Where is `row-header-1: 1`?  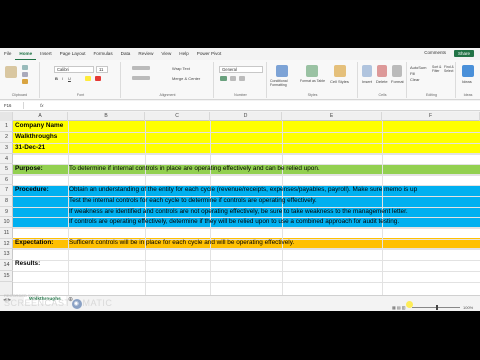 row-header-1: 1 is located at coordinates (6, 126).